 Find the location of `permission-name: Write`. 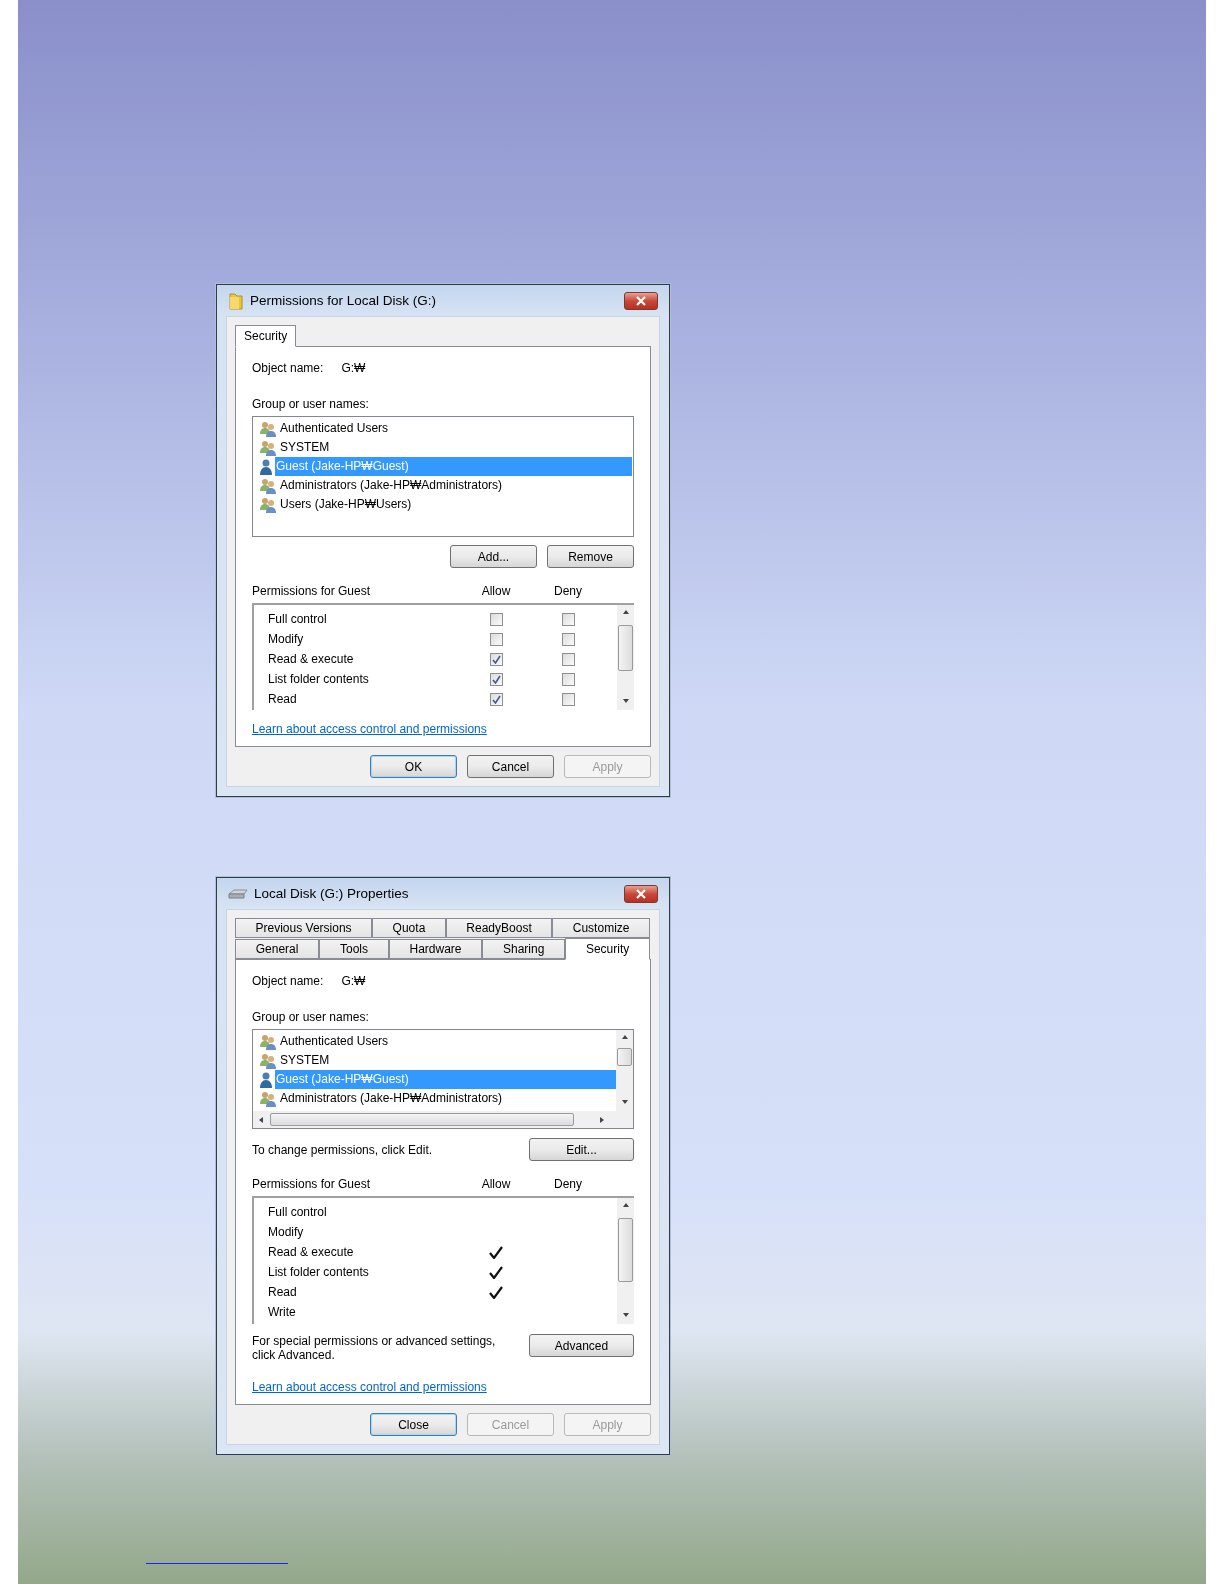

permission-name: Write is located at coordinates (282, 1312).